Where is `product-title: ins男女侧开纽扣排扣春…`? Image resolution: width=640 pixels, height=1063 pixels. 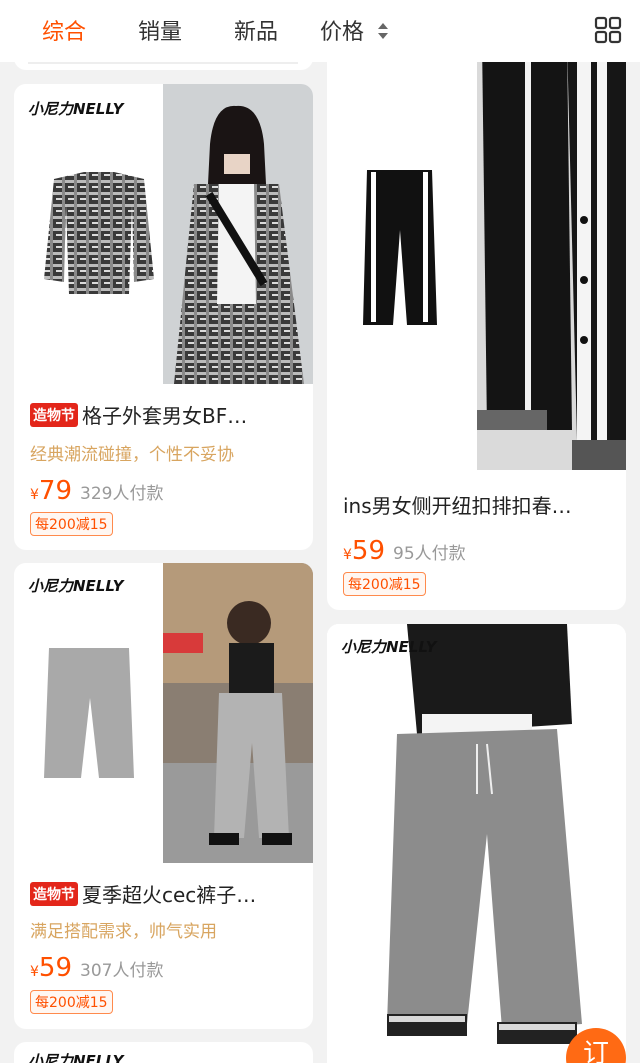 product-title: ins男女侧开纽扣排扣春… is located at coordinates (457, 506).